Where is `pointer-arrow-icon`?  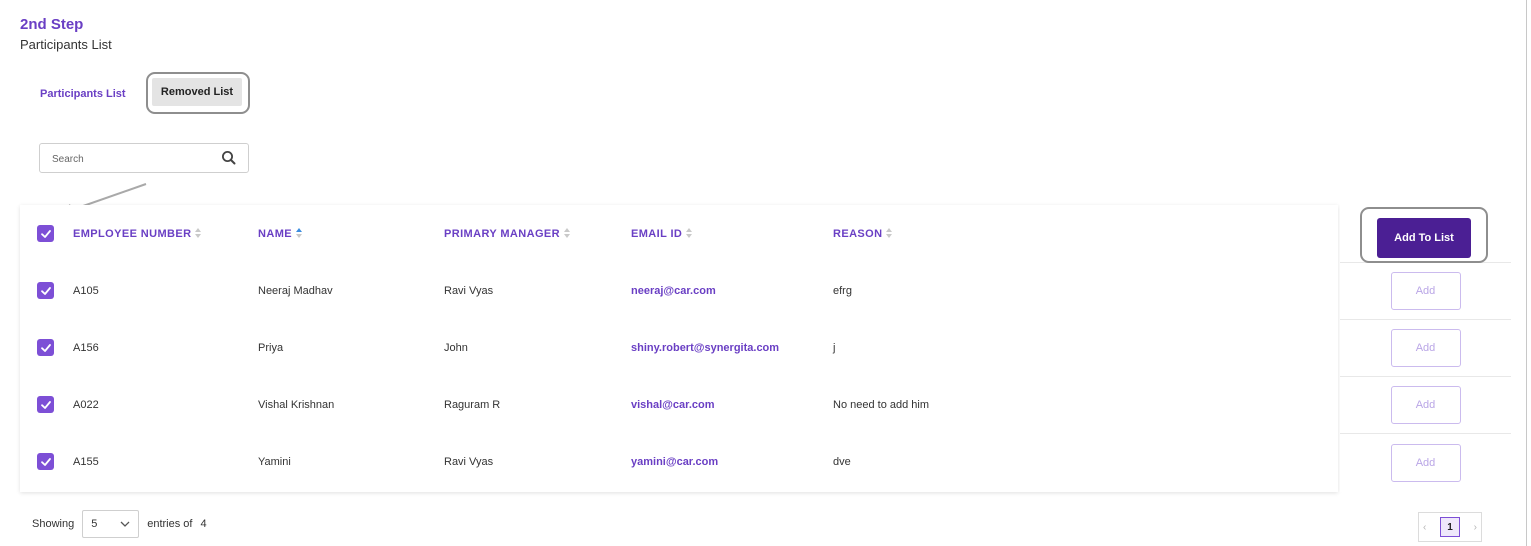
pointer-arrow-icon is located at coordinates (98, 201).